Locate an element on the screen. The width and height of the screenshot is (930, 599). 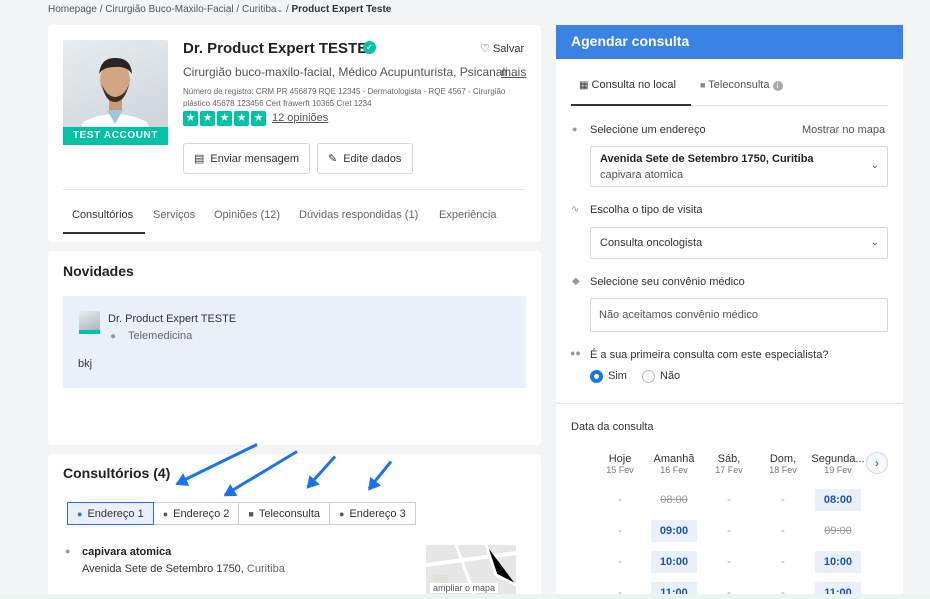
tab-opinioes: Opiniões (12) is located at coordinates (247, 215).